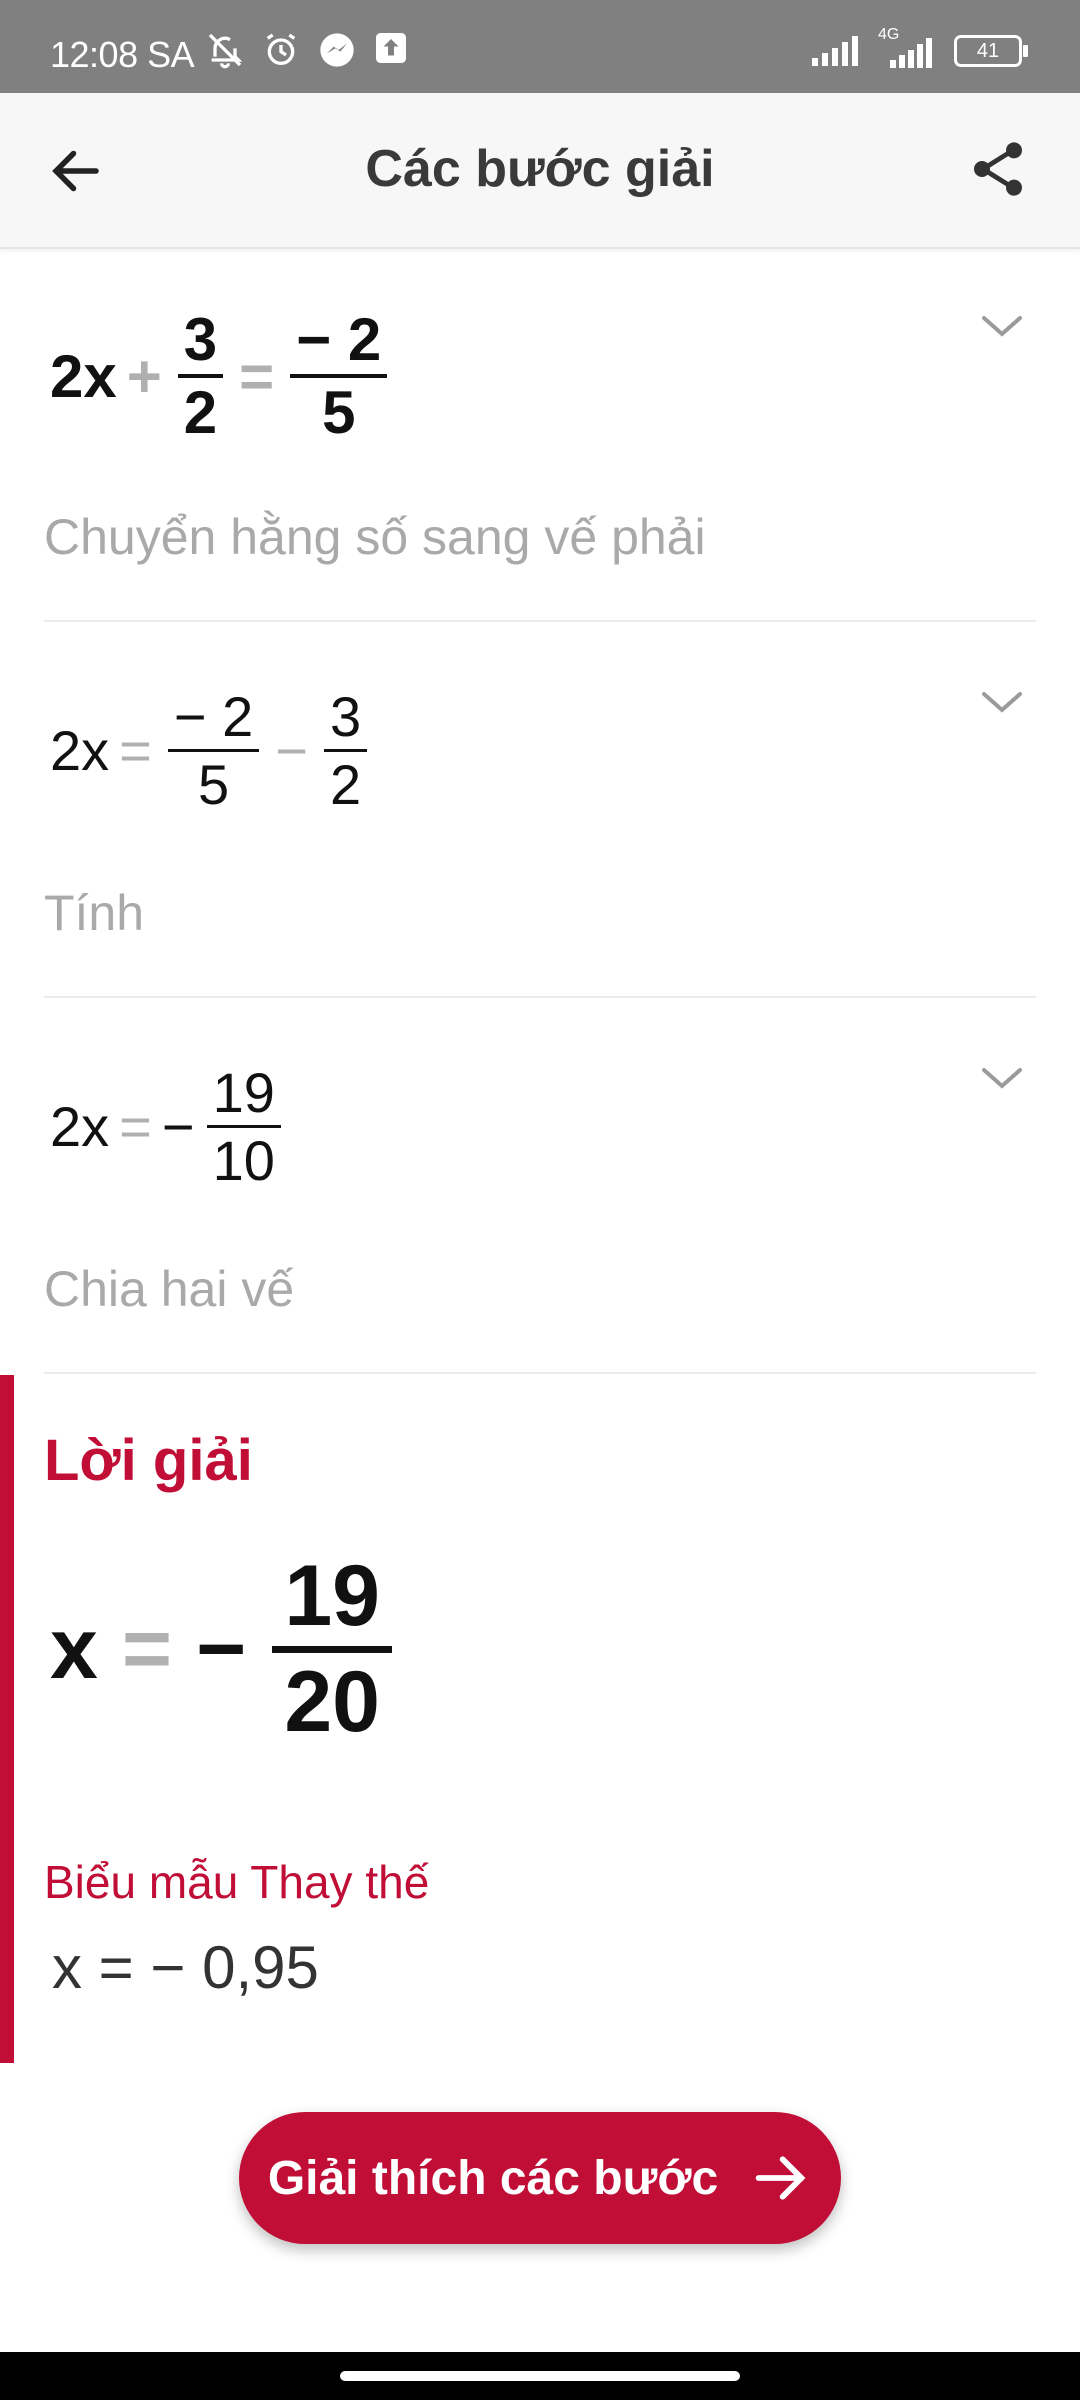  I want to click on step-equation: 2x + 3 2 = − 2 5, so click(221, 376).